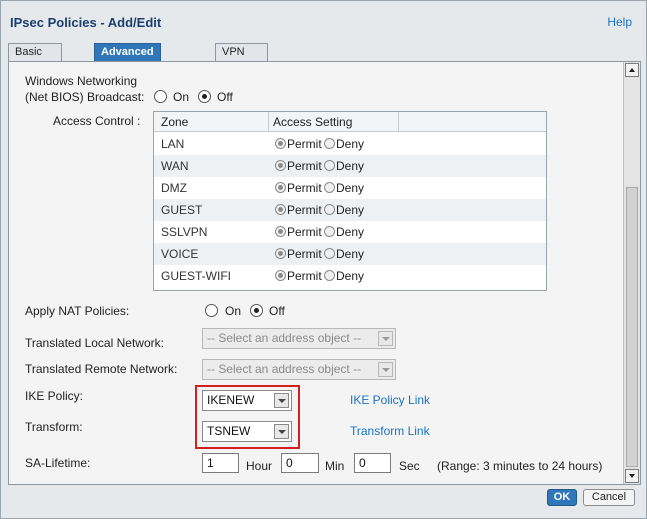 The image size is (647, 519). I want to click on tab-advanced-settings: Advanced Settings, so click(127, 59).